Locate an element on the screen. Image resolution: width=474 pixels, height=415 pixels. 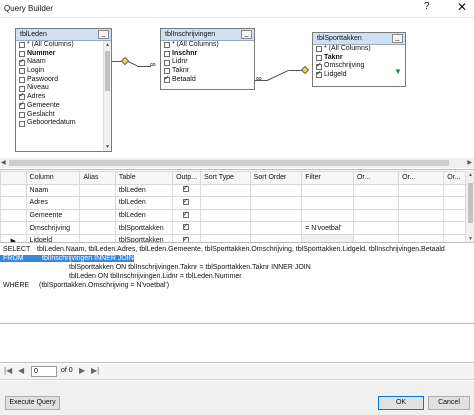
column-item: Login is located at coordinates (63, 71).